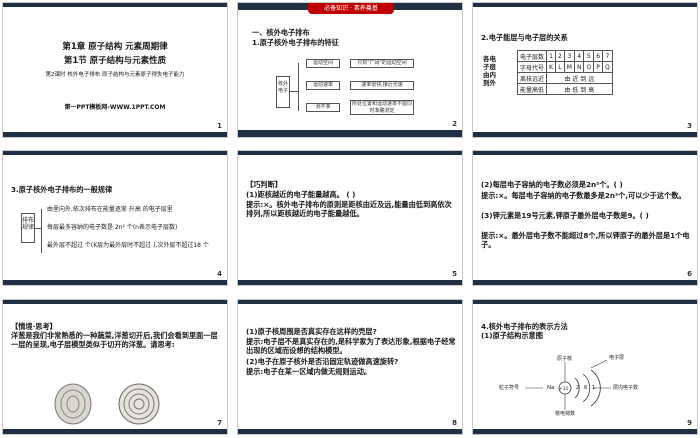 Image resolution: width=700 pixels, height=438 pixels. What do you see at coordinates (454, 274) in the screenshot?
I see `slide-number: 5` at bounding box center [454, 274].